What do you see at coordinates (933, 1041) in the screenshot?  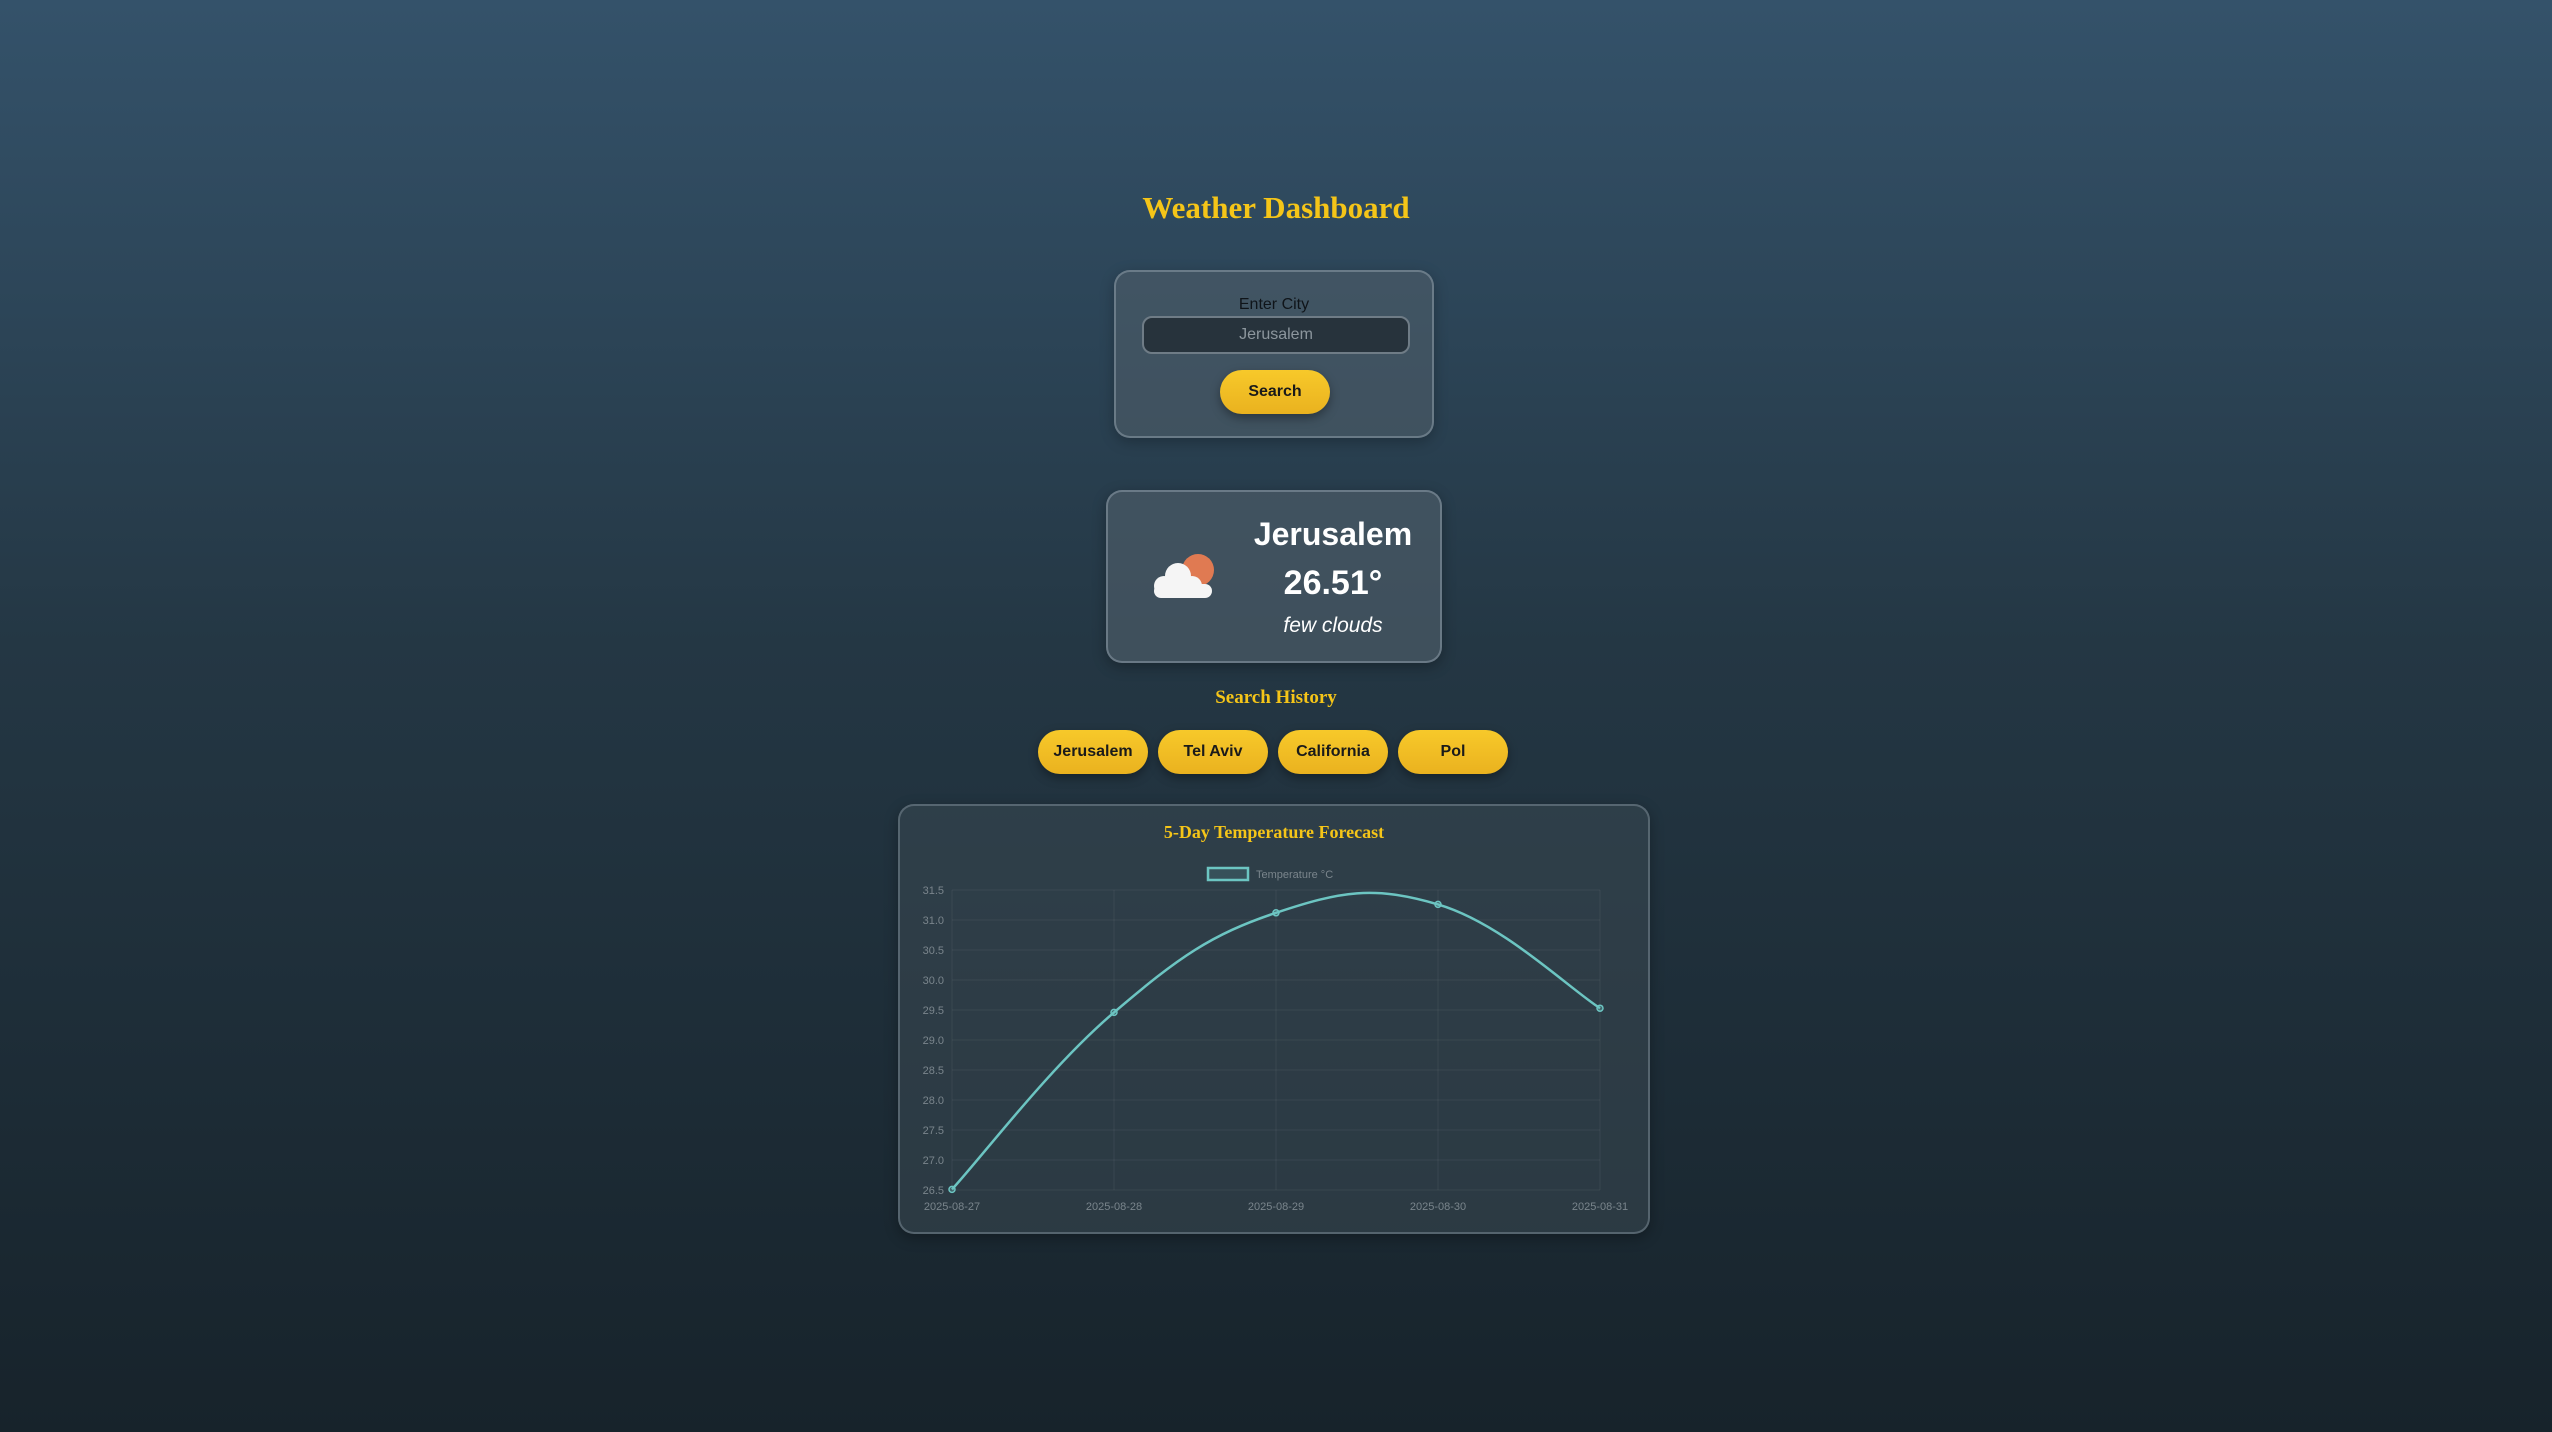 I see `y-tick-label: 29.0` at bounding box center [933, 1041].